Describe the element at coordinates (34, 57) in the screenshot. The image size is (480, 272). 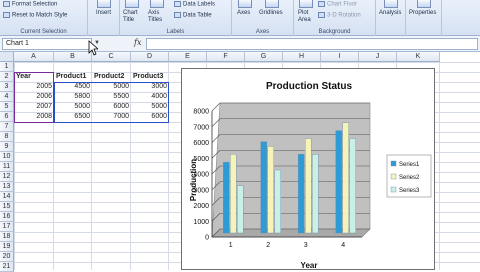
I see `column-header-a: A` at that location.